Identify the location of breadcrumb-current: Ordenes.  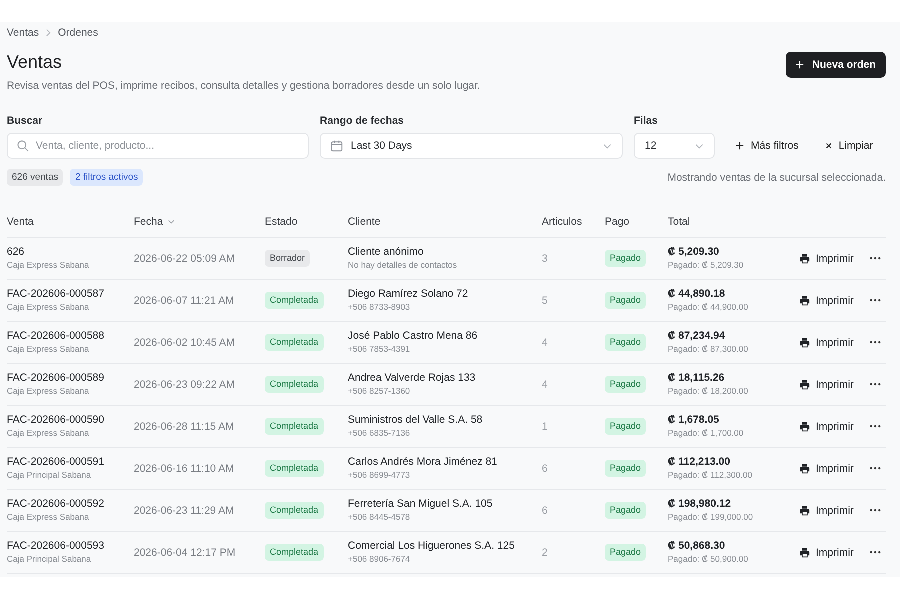
(78, 33).